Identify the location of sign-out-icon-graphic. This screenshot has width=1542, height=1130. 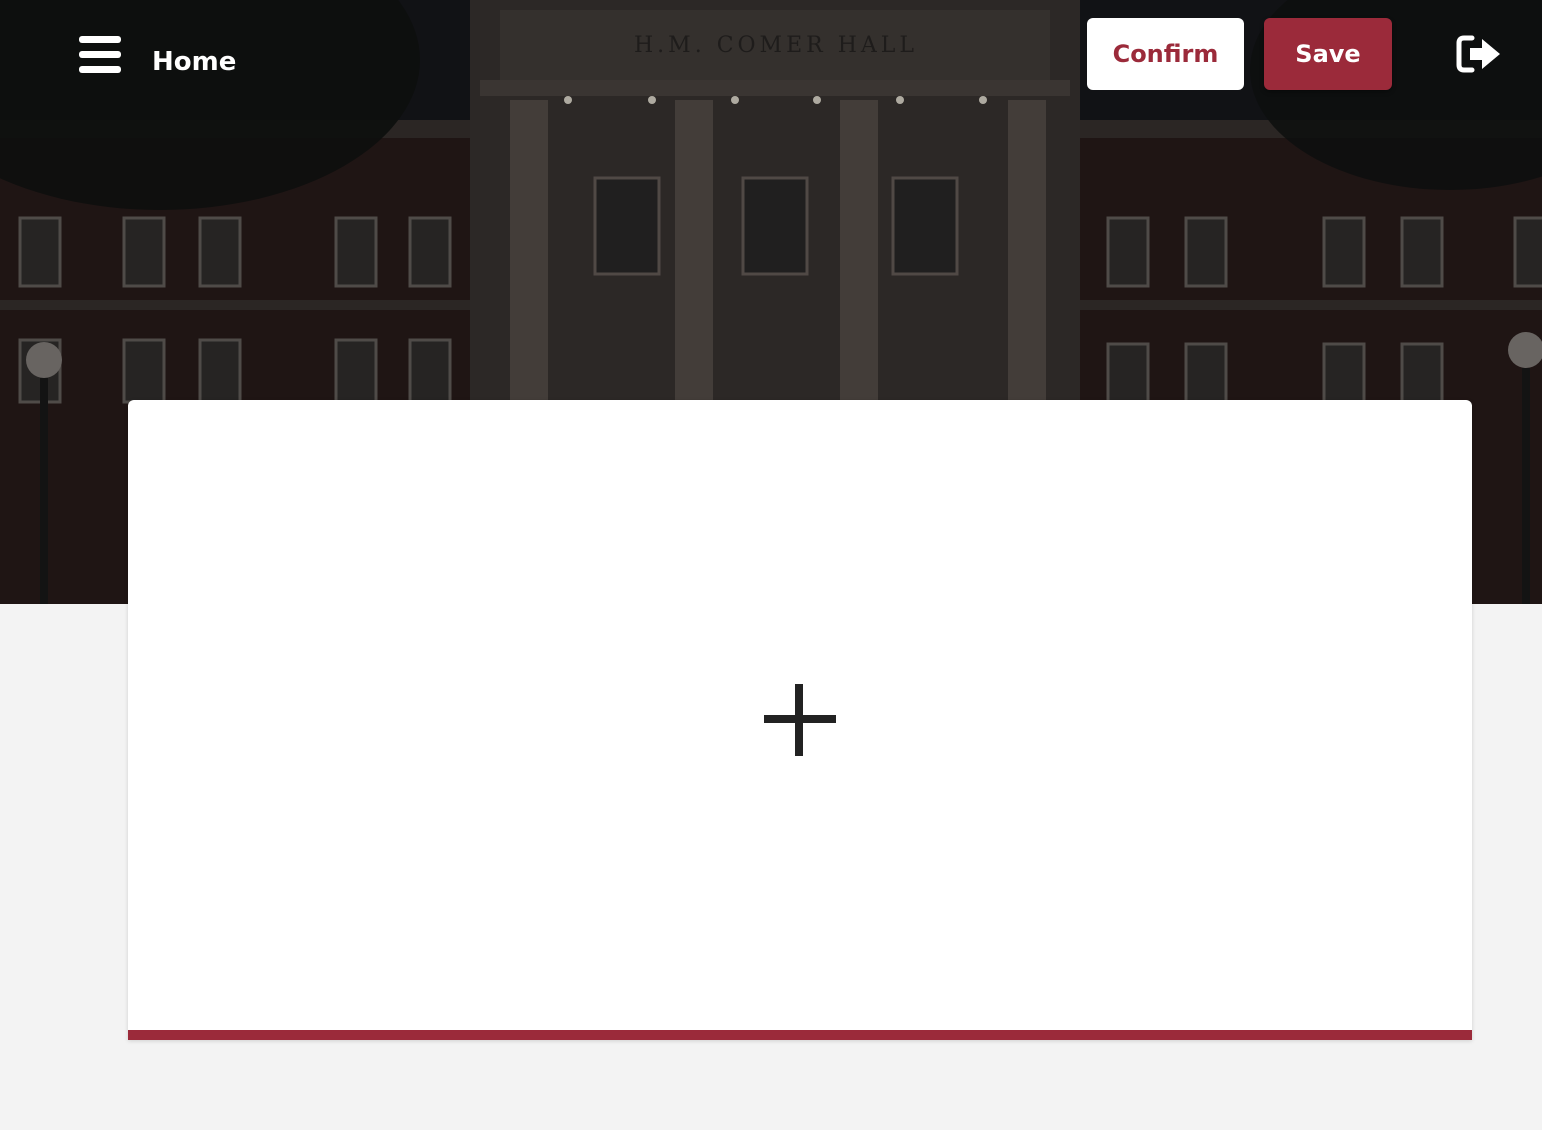
(1478, 54).